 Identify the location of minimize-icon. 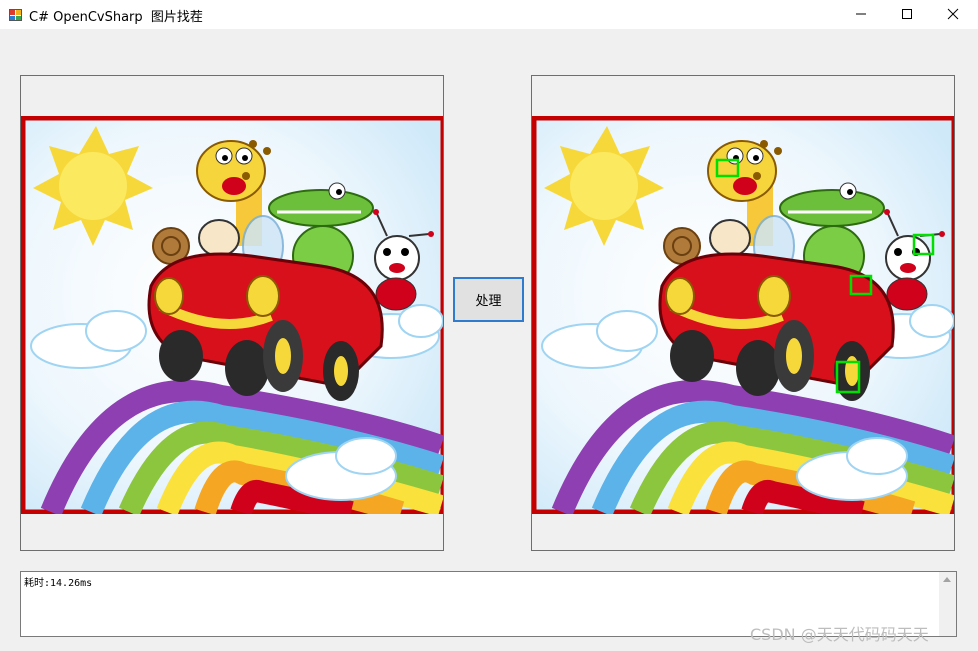
(861, 14).